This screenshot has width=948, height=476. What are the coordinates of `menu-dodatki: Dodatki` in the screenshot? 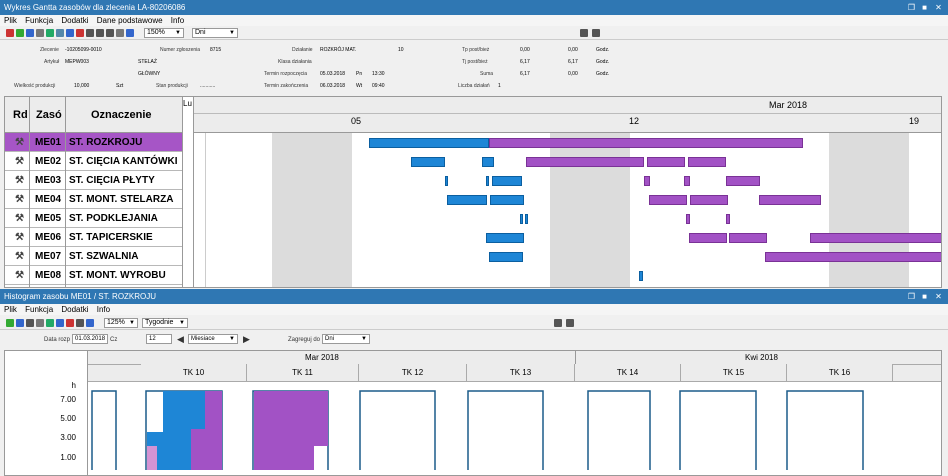 It's located at (74, 20).